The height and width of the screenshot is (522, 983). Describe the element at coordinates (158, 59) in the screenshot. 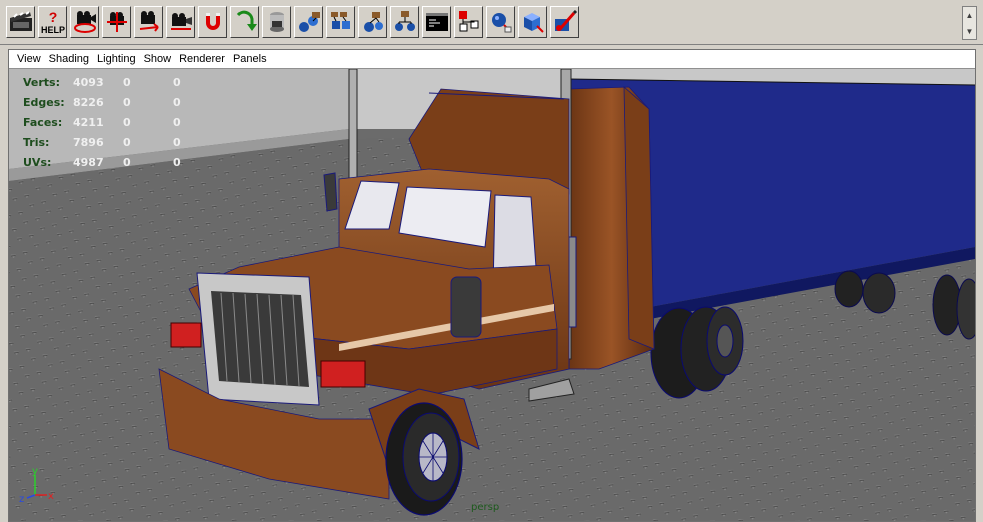

I see `menu-show: Show` at that location.